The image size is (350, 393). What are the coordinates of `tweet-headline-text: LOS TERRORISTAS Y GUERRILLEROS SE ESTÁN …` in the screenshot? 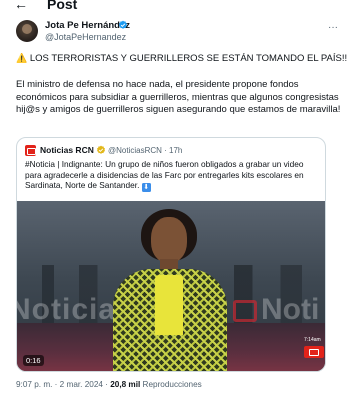 It's located at (188, 58).